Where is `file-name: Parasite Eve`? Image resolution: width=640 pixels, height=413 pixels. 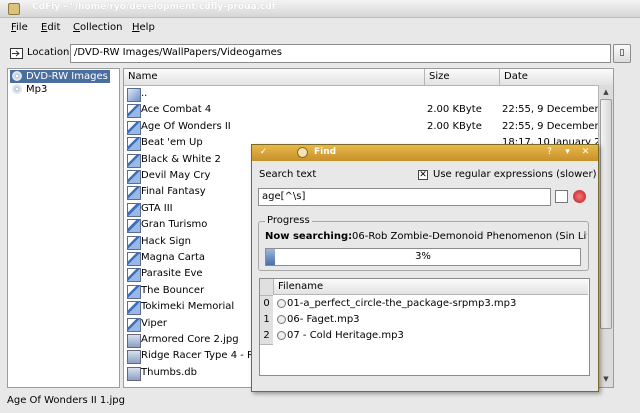
file-name: Parasite Eve is located at coordinates (172, 274).